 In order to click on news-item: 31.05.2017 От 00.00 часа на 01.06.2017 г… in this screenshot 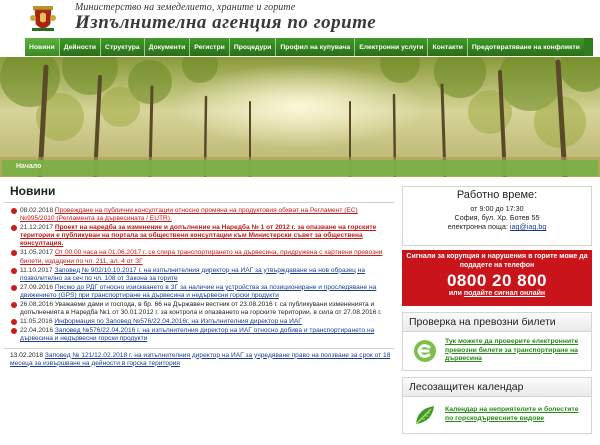, I will do `click(199, 257)`.